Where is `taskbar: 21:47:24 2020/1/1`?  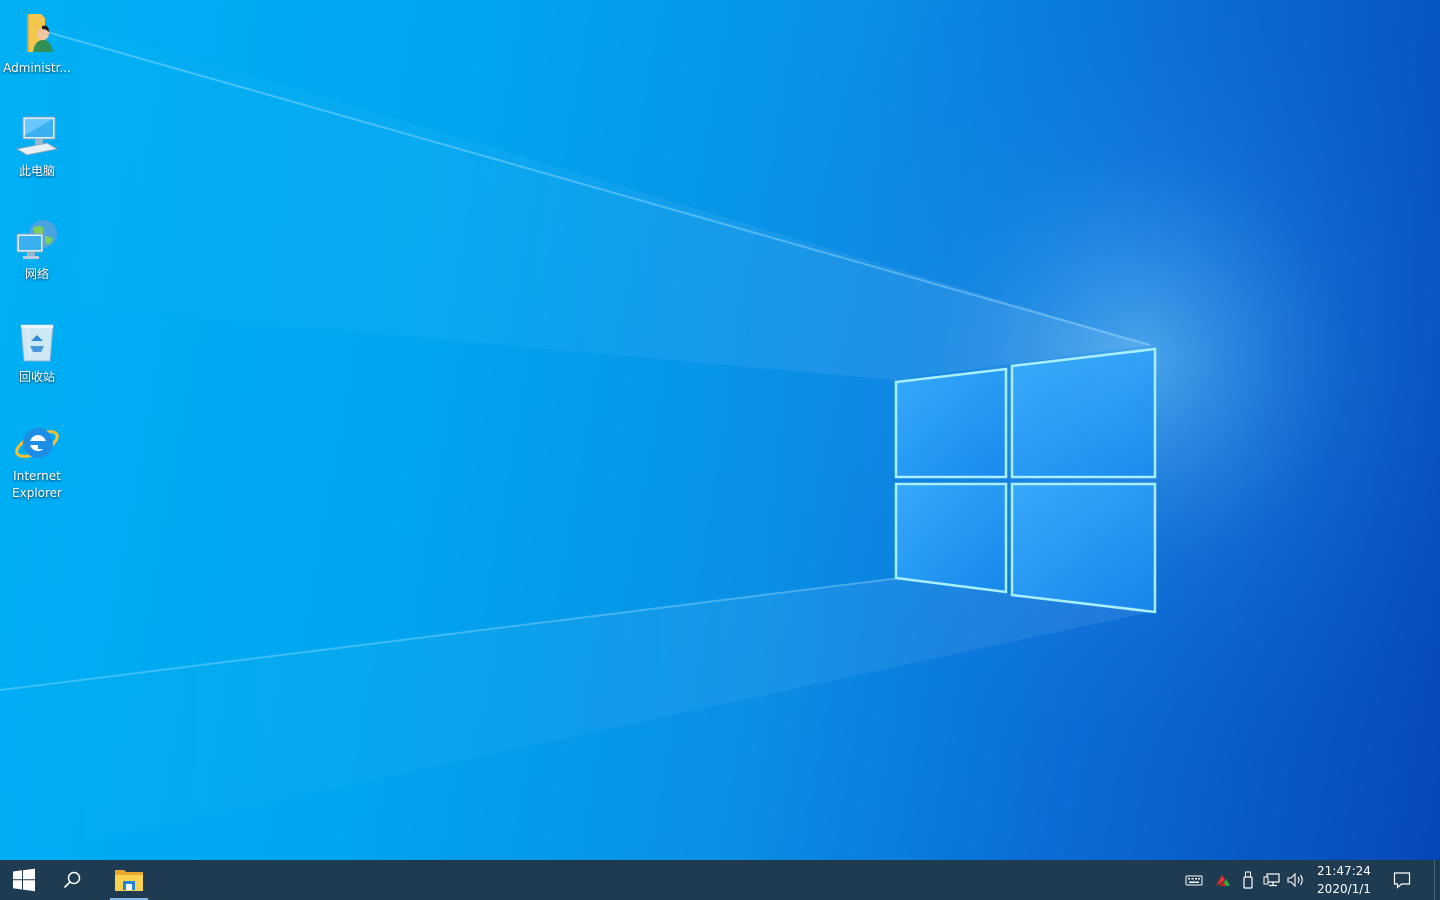
taskbar: 21:47:24 2020/1/1 is located at coordinates (720, 880).